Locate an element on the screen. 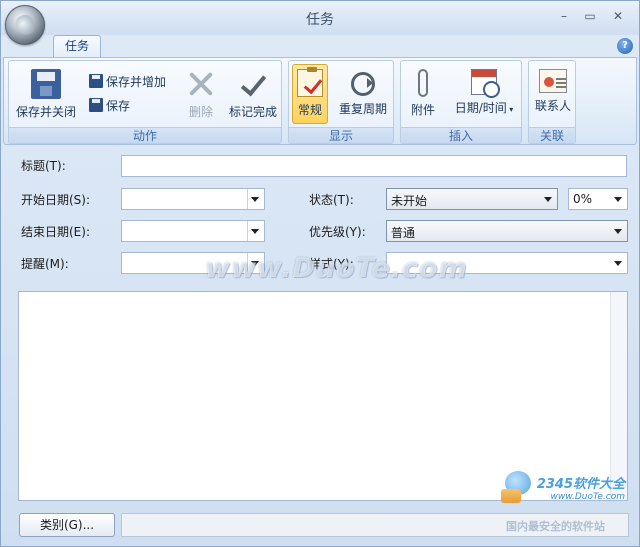  save-new-icon is located at coordinates (96, 81).